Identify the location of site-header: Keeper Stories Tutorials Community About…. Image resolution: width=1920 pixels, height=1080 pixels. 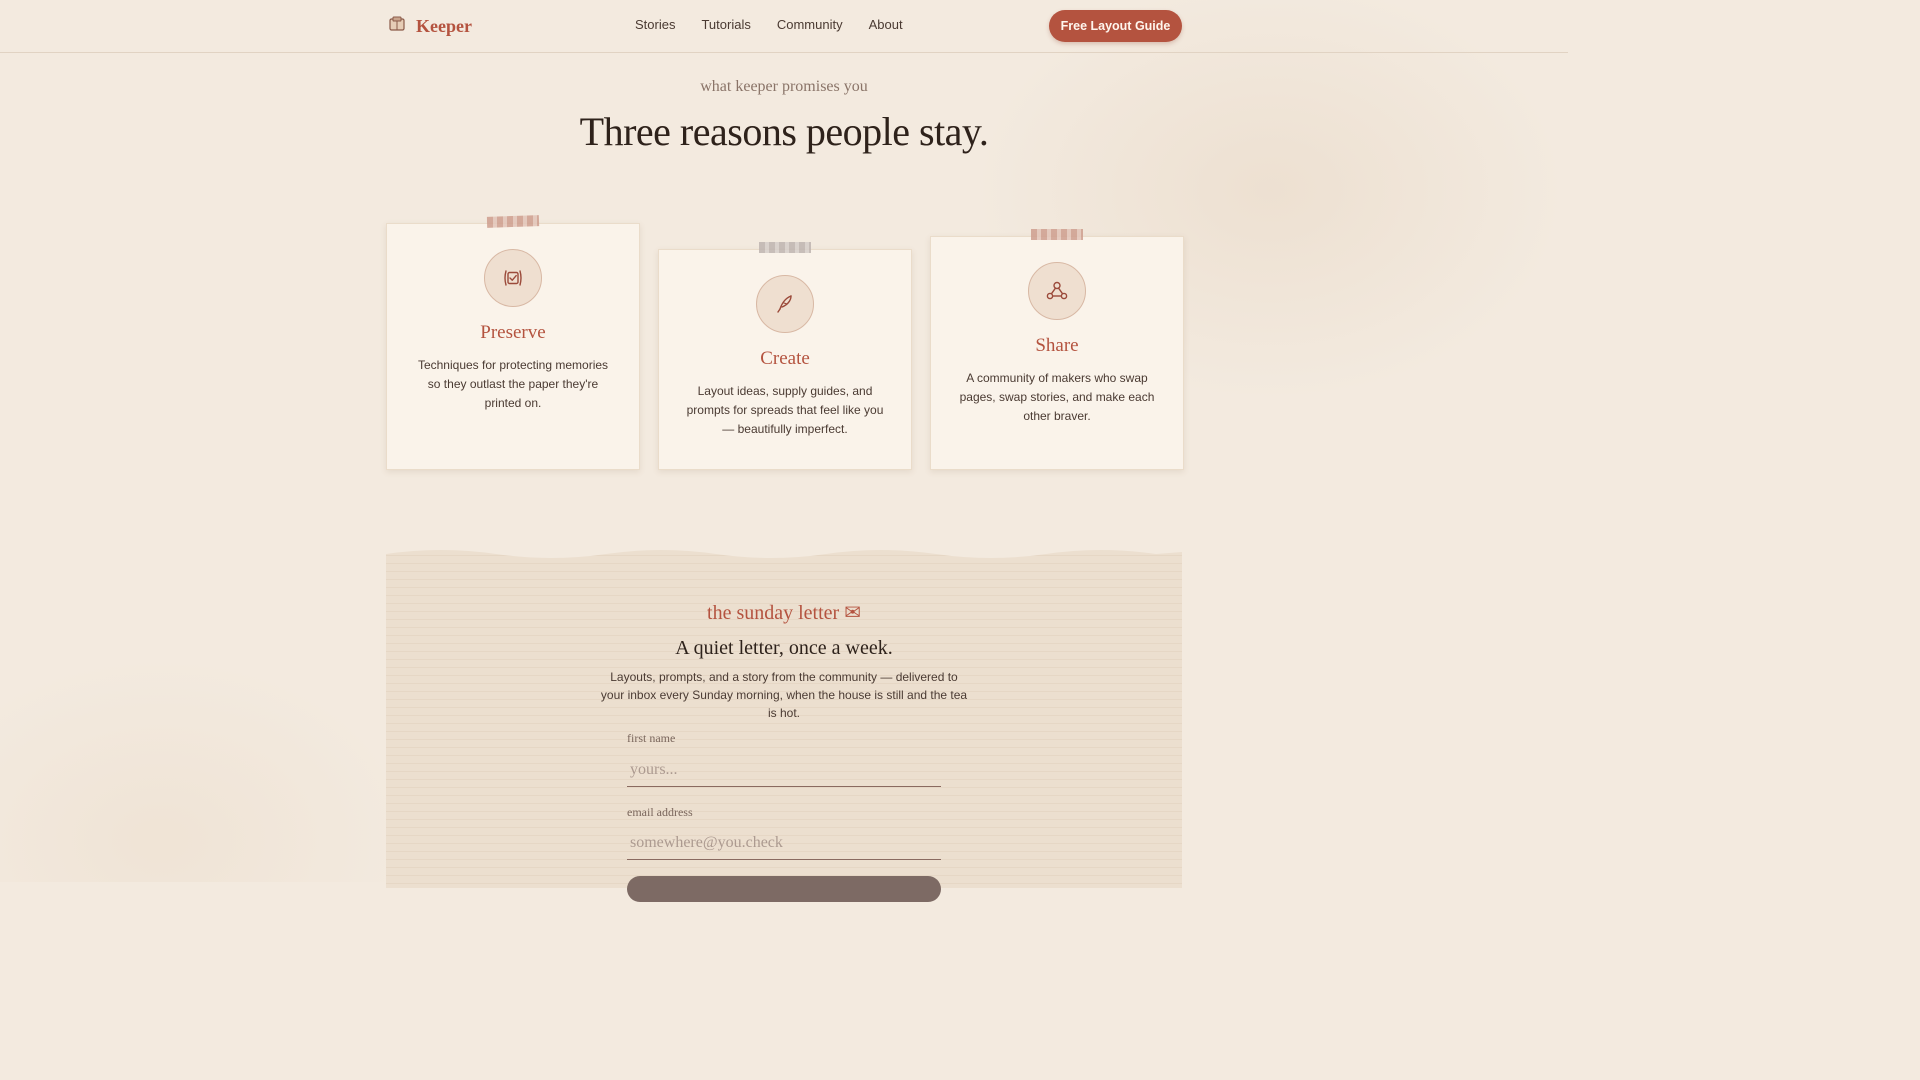
(784, 26).